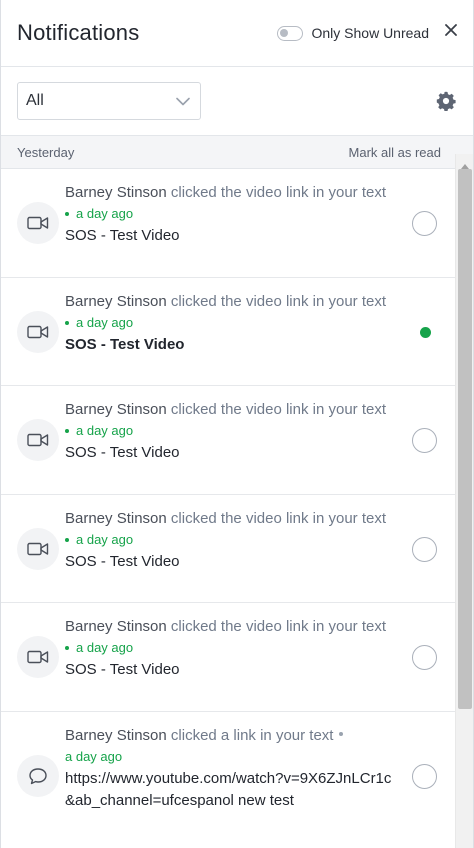 This screenshot has width=474, height=848. I want to click on filter-bar: All, so click(237, 101).